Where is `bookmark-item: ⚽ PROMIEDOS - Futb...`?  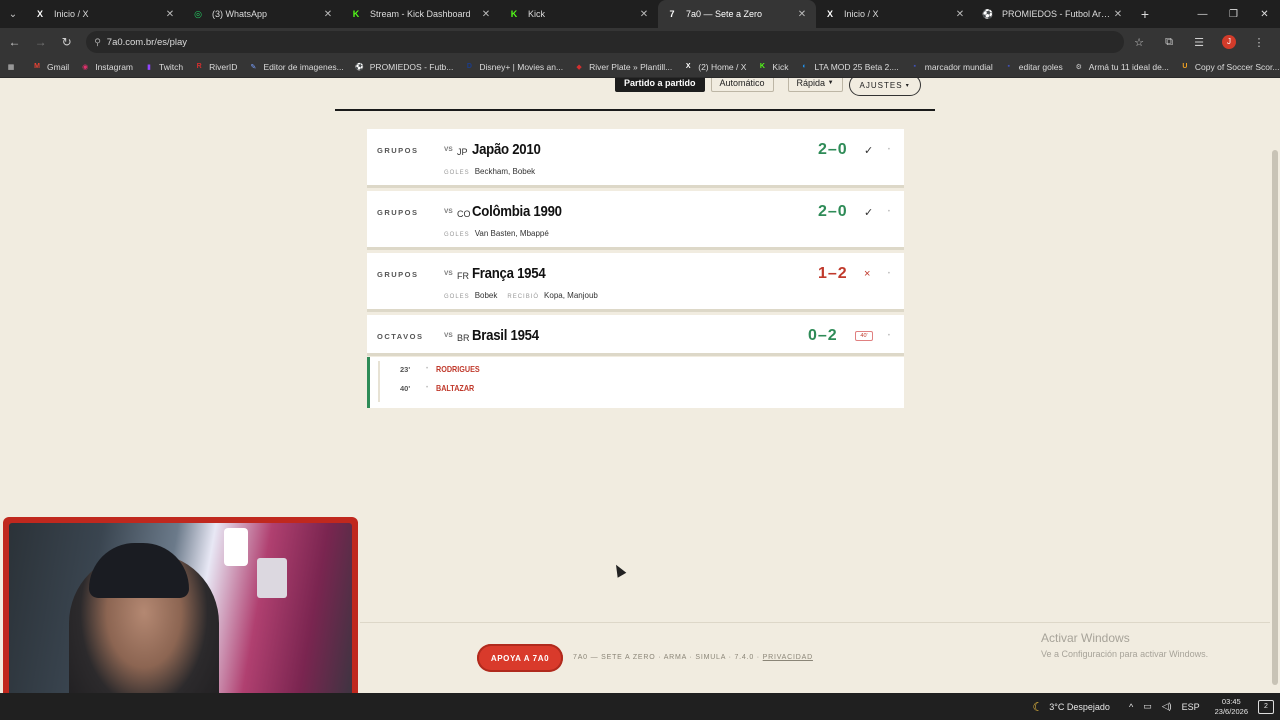
bookmark-item: ⚽ PROMIEDOS - Futb... is located at coordinates (404, 67).